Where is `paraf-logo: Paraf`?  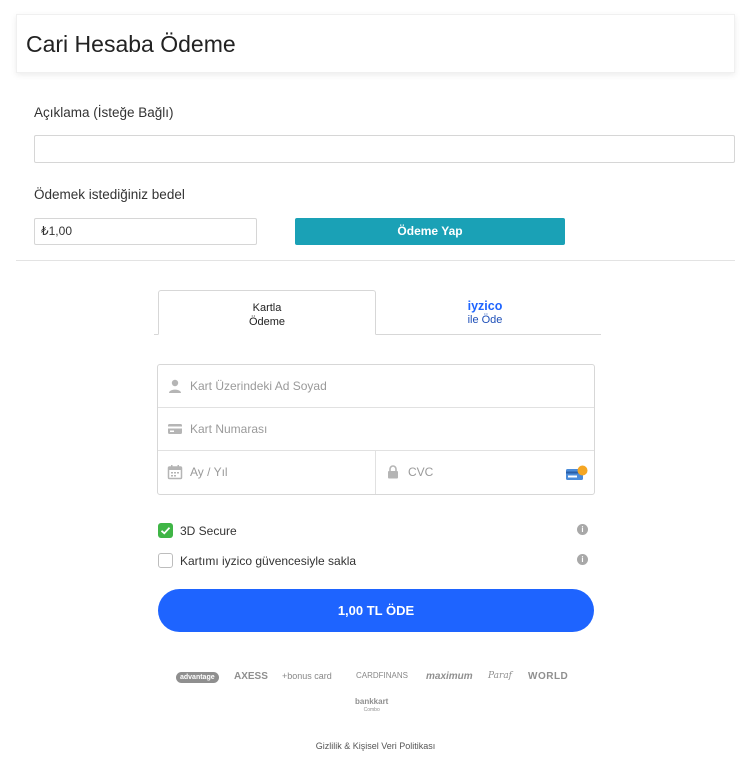
paraf-logo: Paraf is located at coordinates (500, 676).